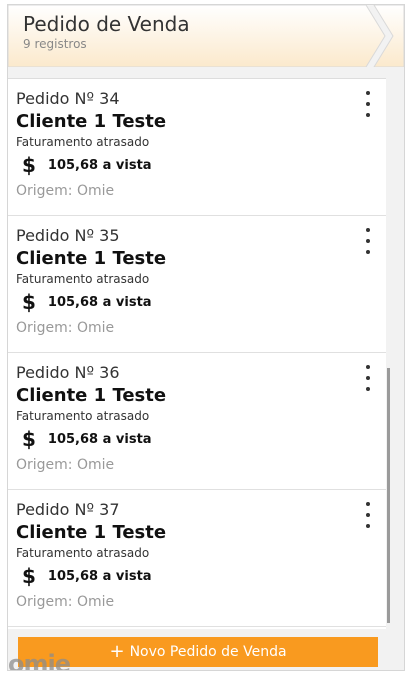  I want to click on order-number: Pedido Nº 37, so click(68, 509).